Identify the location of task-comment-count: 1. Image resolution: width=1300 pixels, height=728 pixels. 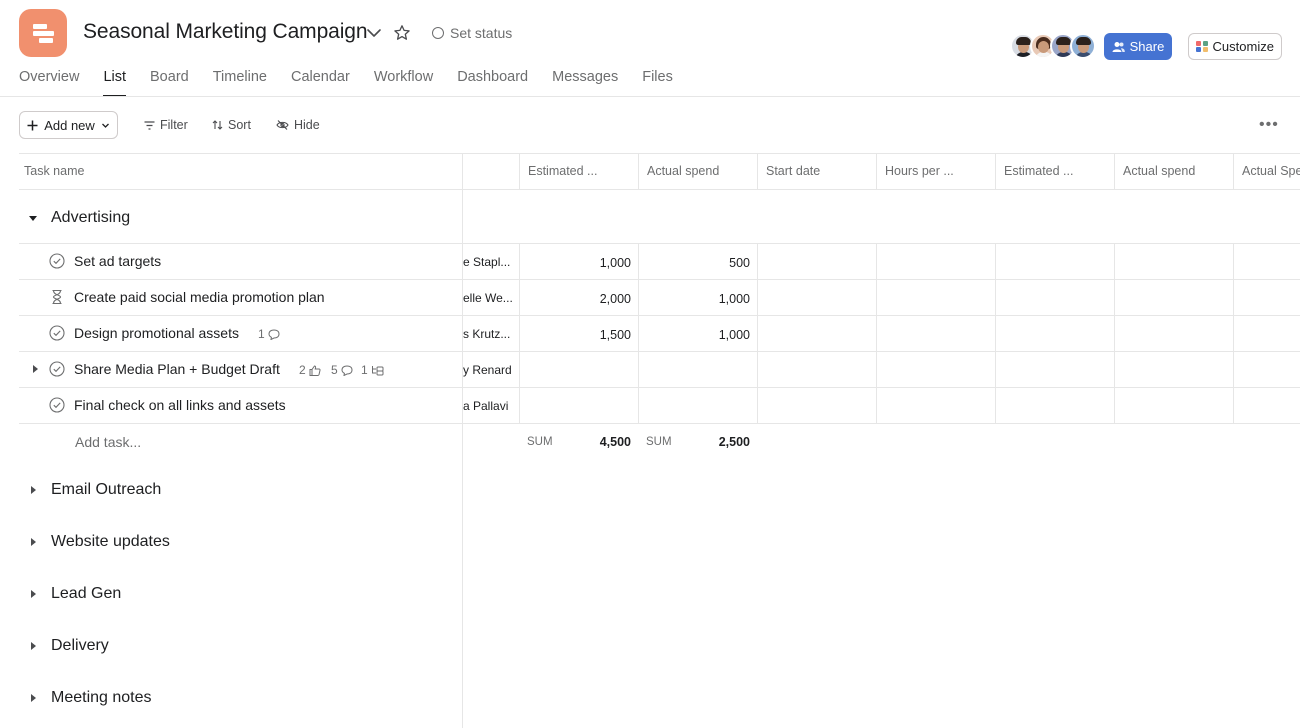
(269, 334).